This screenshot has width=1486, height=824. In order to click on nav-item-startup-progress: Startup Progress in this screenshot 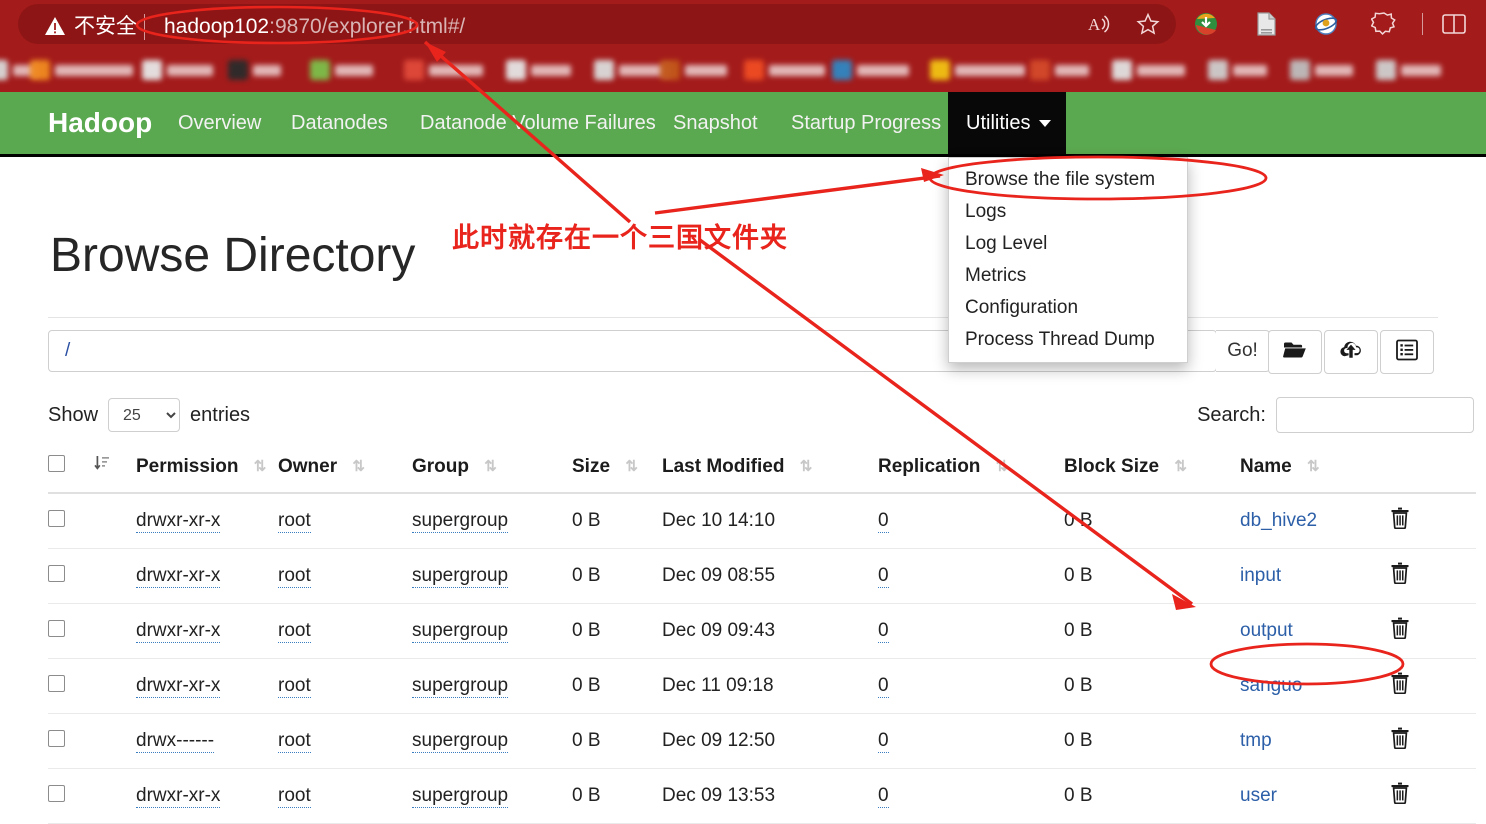, I will do `click(866, 123)`.